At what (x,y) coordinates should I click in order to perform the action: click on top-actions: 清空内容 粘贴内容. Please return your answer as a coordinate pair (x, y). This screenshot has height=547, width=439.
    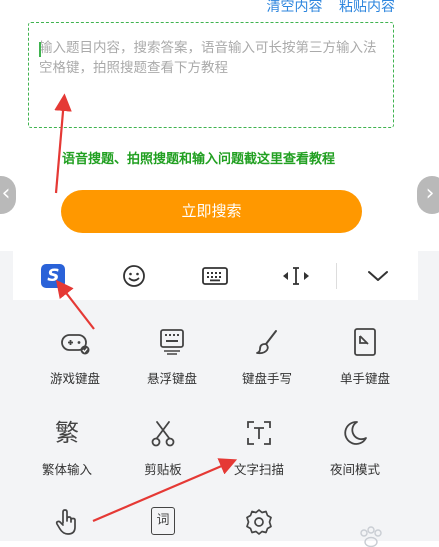
    Looking at the image, I should click on (325, 8).